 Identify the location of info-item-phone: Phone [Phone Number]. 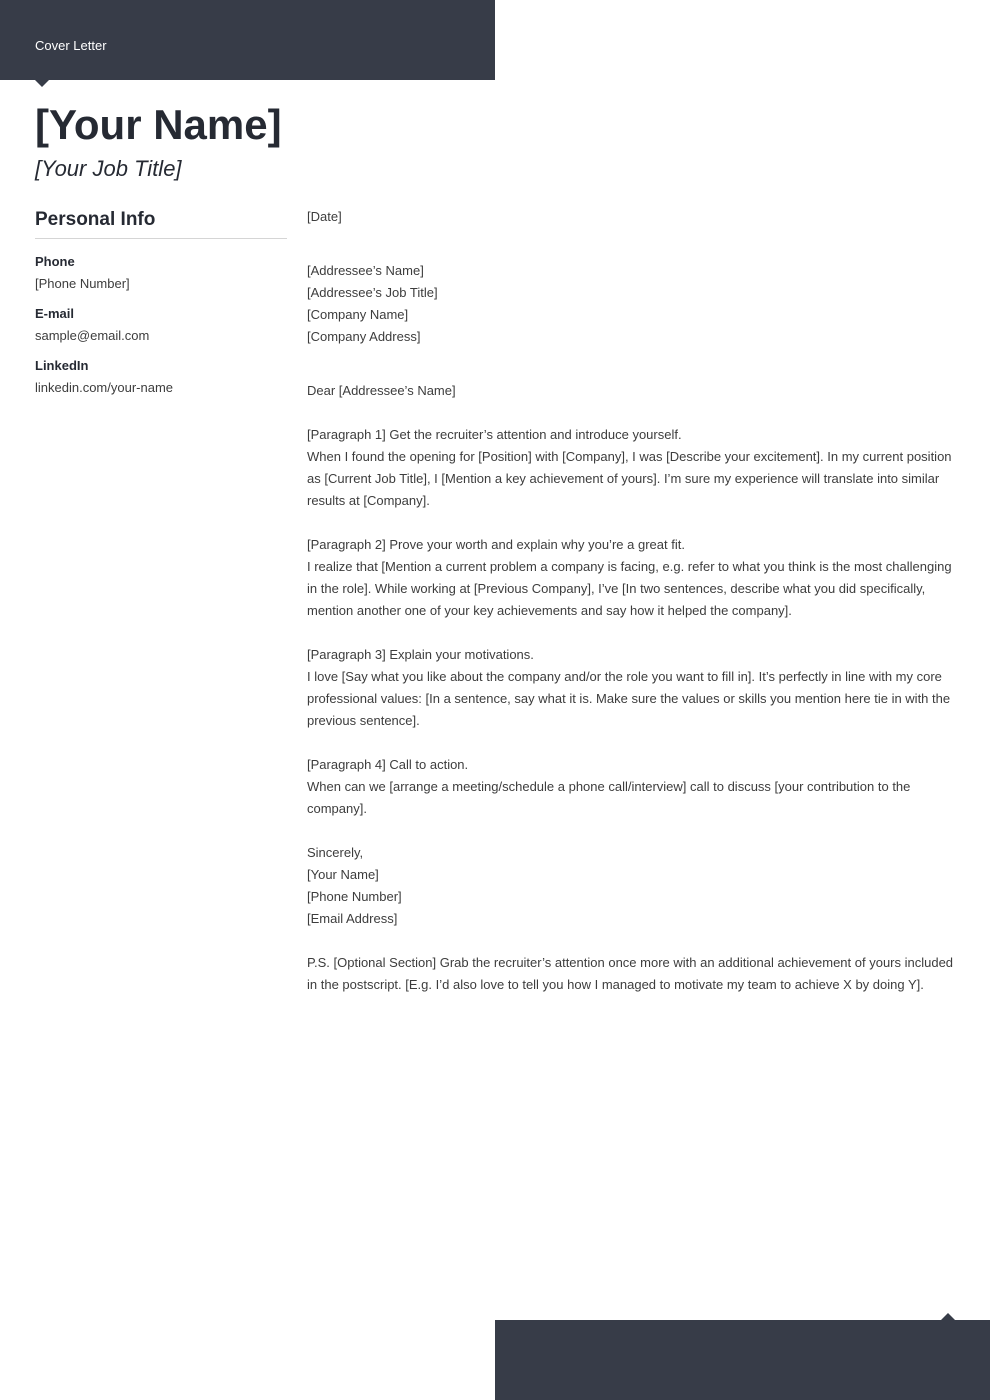
(161, 273).